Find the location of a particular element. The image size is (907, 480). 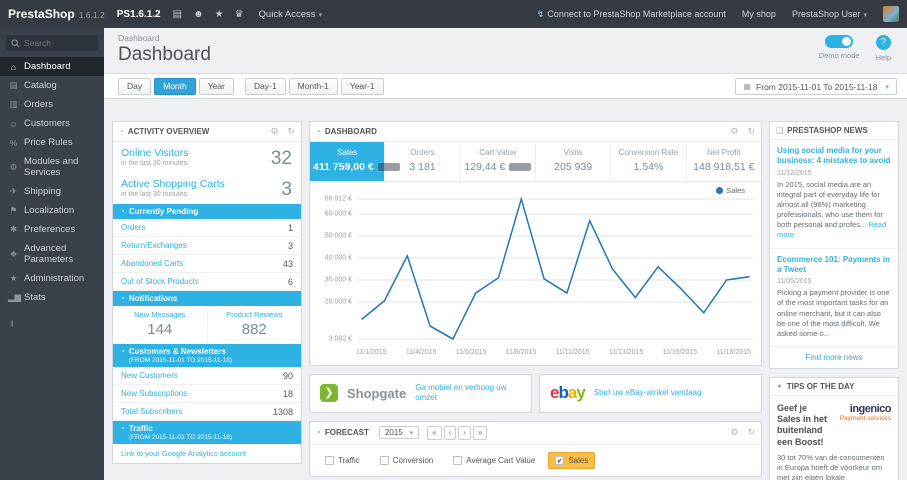

kpi-visits: Visits 205 939 is located at coordinates (574, 161).